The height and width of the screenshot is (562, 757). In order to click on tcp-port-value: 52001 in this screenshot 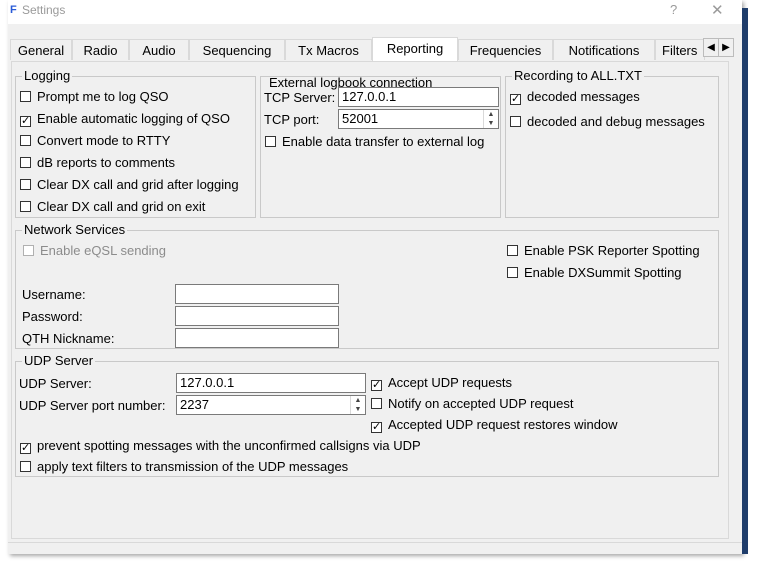, I will do `click(360, 118)`.